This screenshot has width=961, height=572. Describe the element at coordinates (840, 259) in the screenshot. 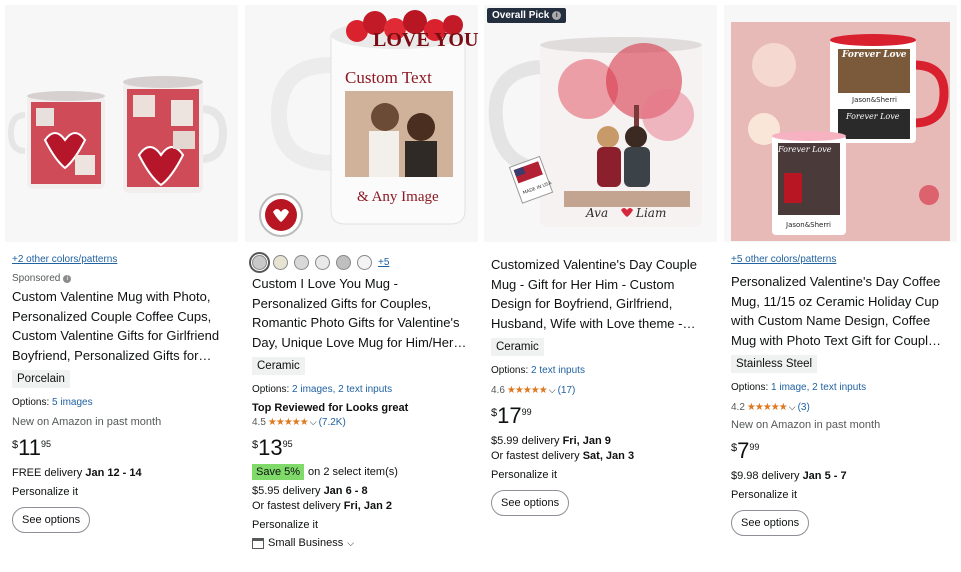

I see `other-colors-link: +5 other colors/patterns` at that location.